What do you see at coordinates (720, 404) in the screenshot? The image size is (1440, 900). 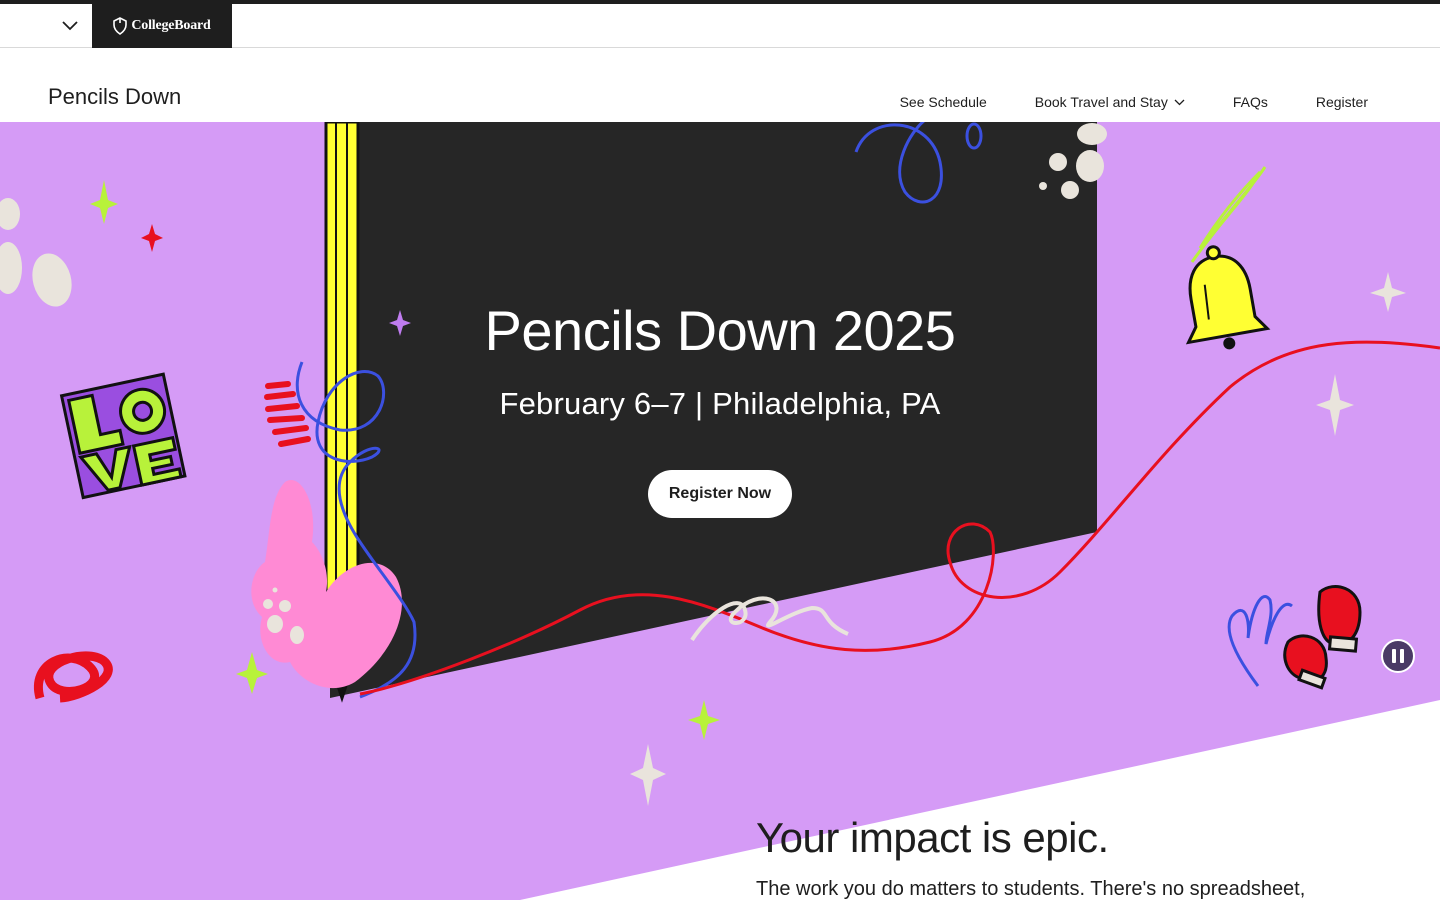 I see `hero-subtitle: February 6–7 | Philadelphia, PA` at bounding box center [720, 404].